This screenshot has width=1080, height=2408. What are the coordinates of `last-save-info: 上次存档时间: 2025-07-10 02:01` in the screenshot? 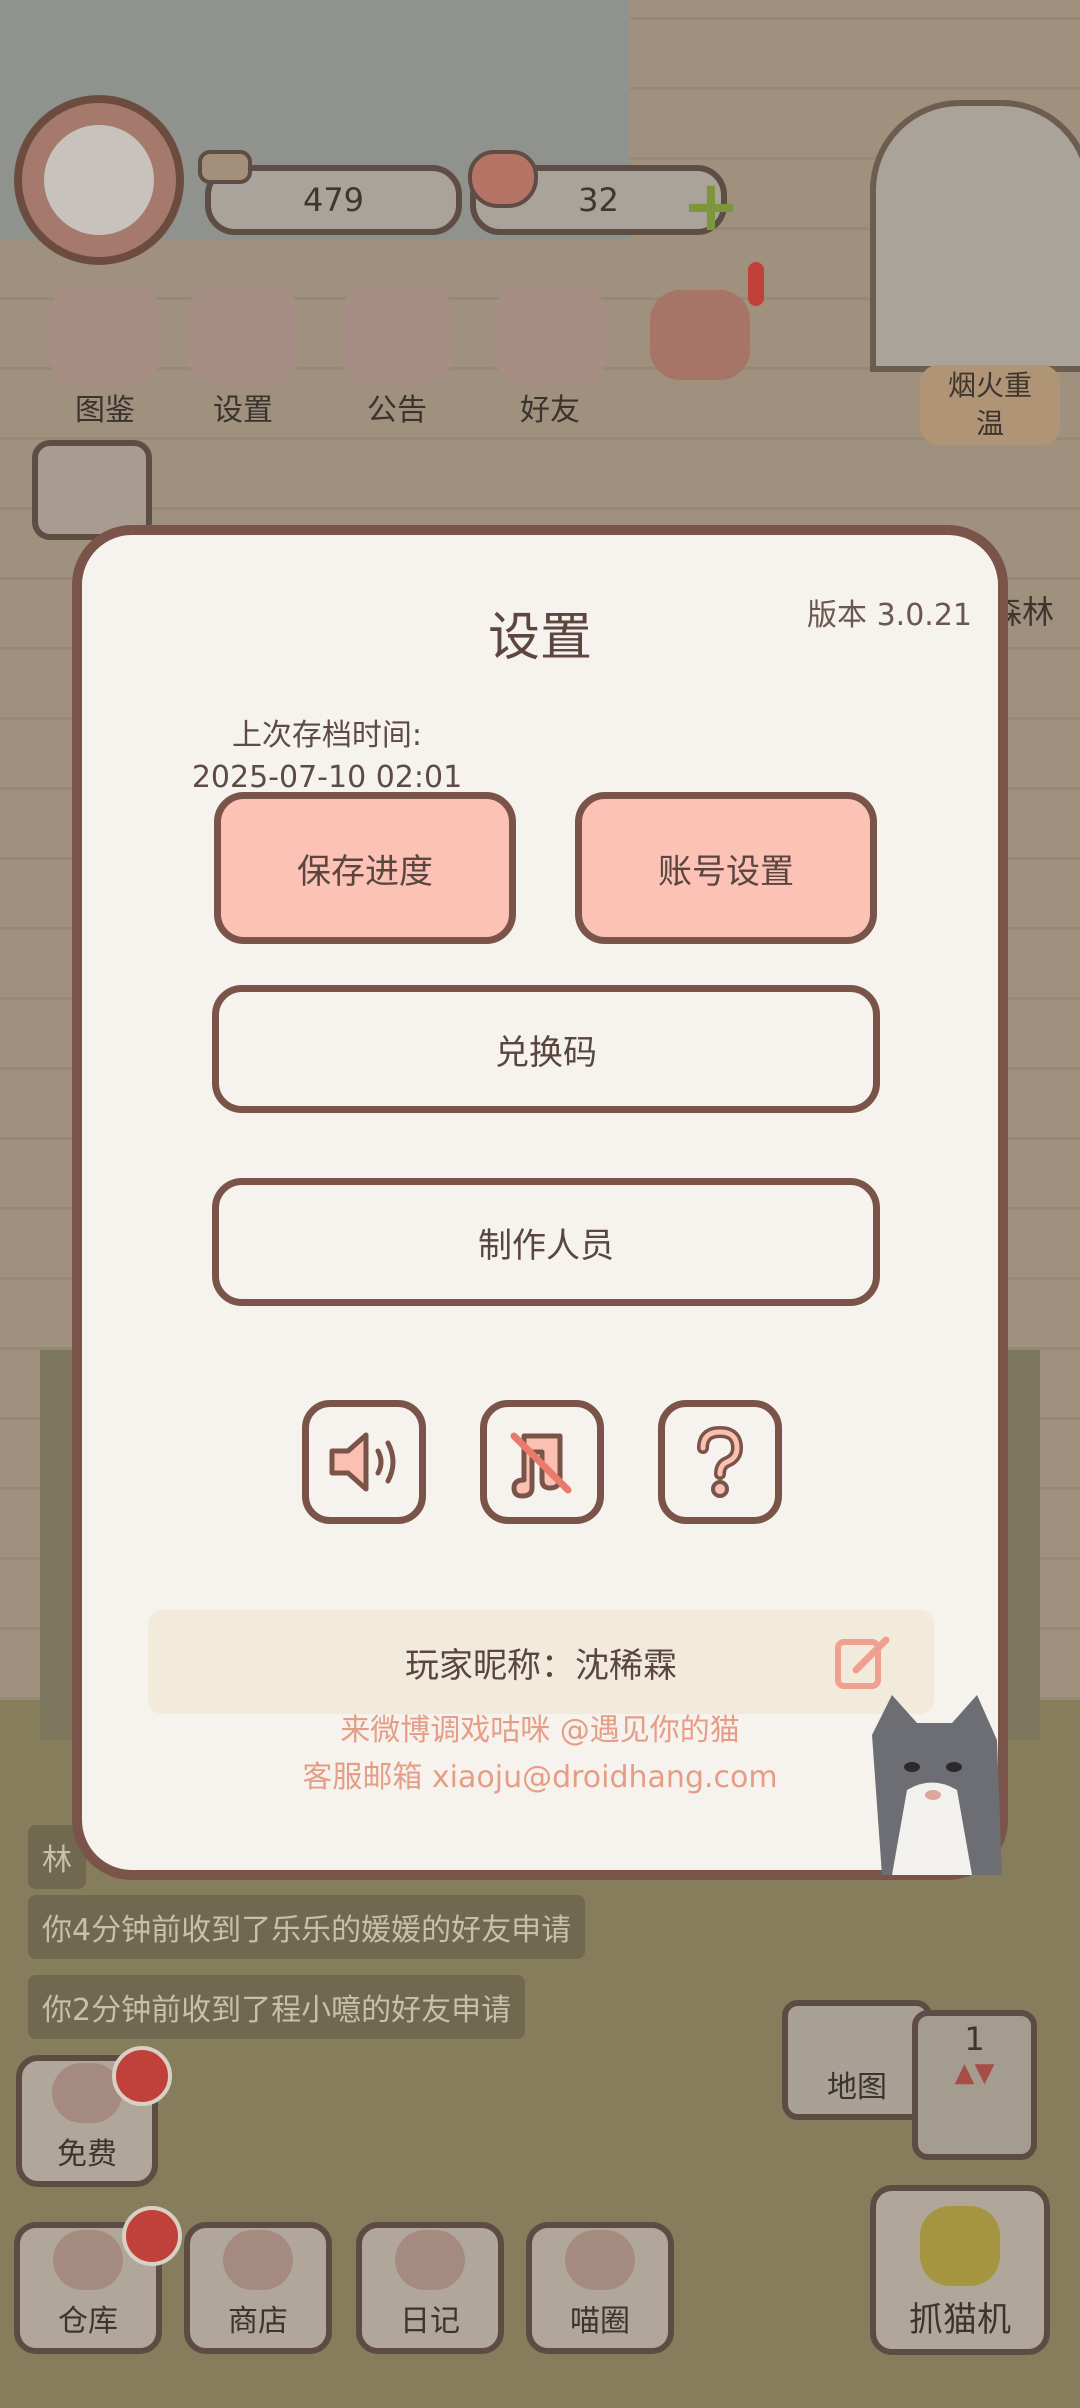 It's located at (327, 757).